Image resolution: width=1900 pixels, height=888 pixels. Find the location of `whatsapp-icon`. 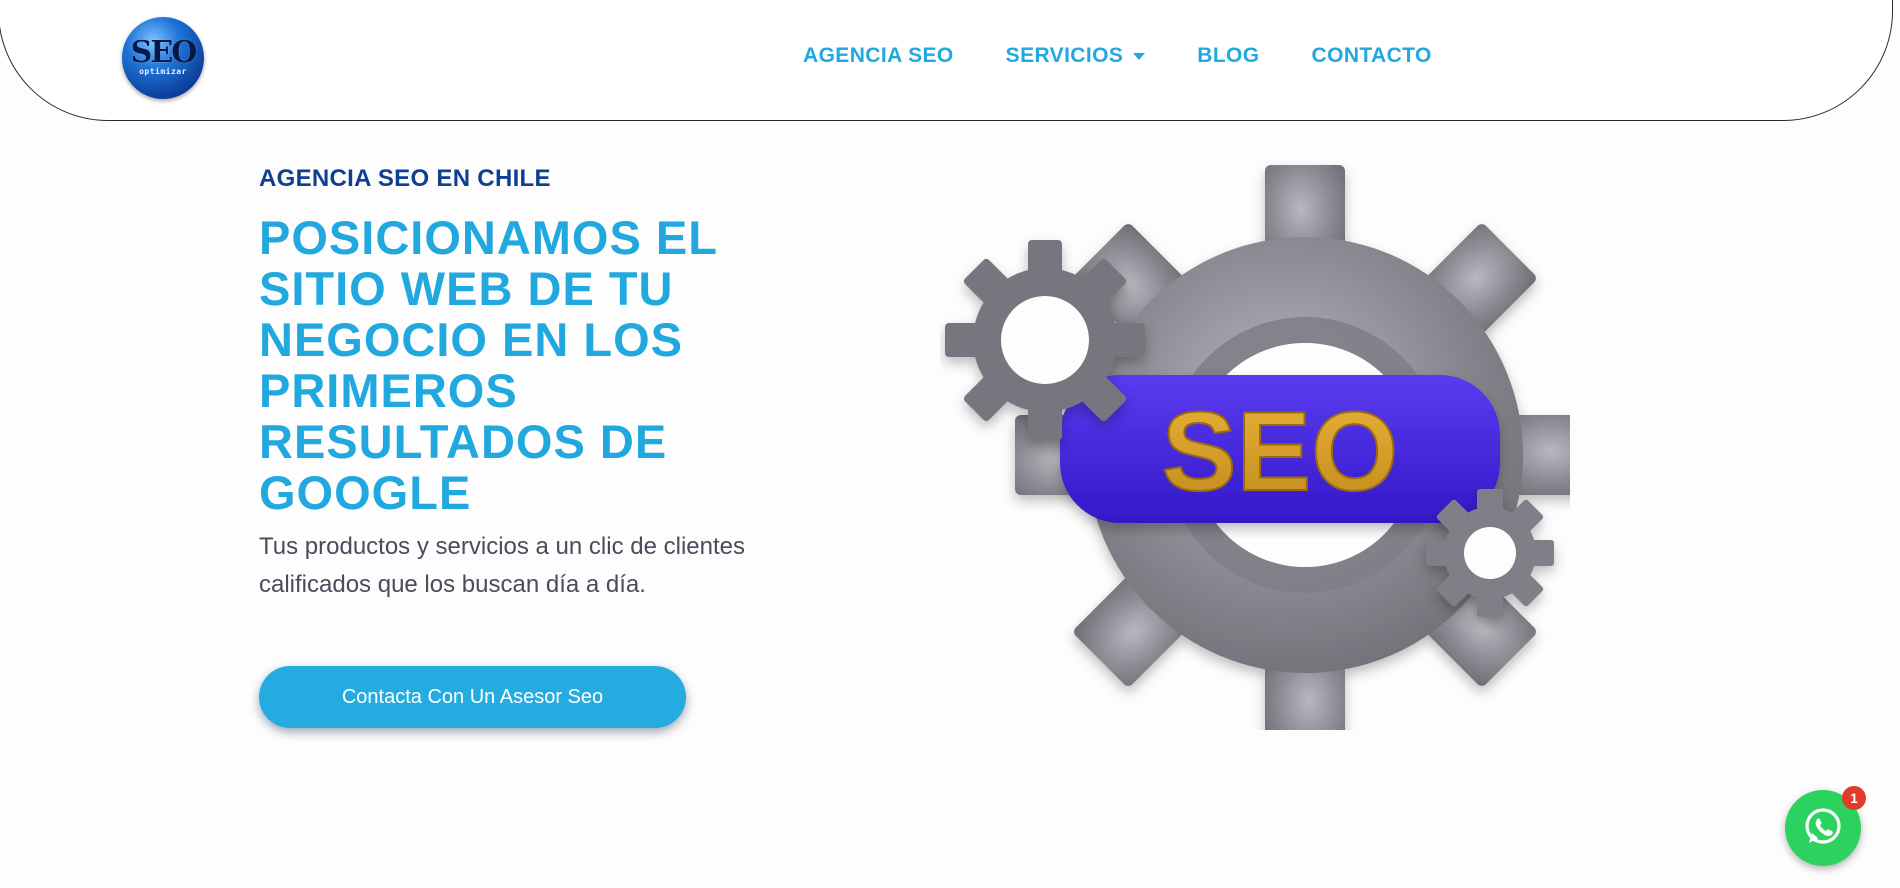

whatsapp-icon is located at coordinates (1823, 826).